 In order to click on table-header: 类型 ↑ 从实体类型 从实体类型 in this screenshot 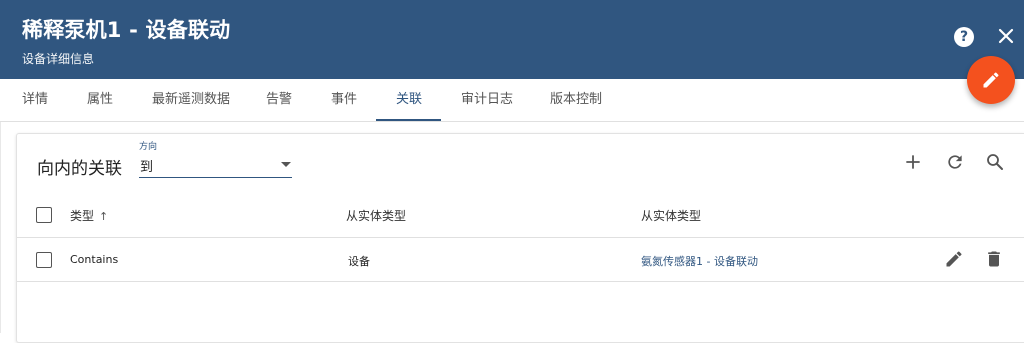, I will do `click(520, 216)`.